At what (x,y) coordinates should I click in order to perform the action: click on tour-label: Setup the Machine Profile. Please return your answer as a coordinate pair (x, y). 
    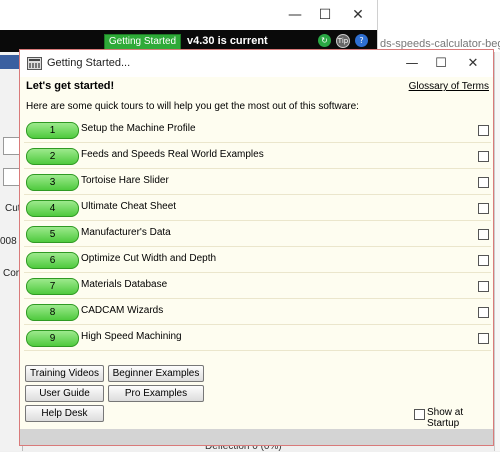
    Looking at the image, I should click on (138, 128).